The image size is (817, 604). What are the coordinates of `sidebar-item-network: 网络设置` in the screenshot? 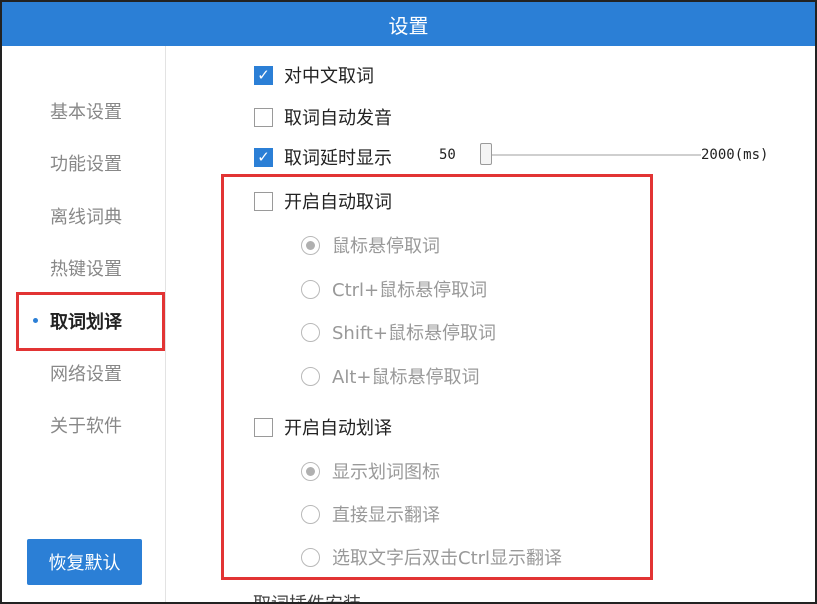 It's located at (84, 373).